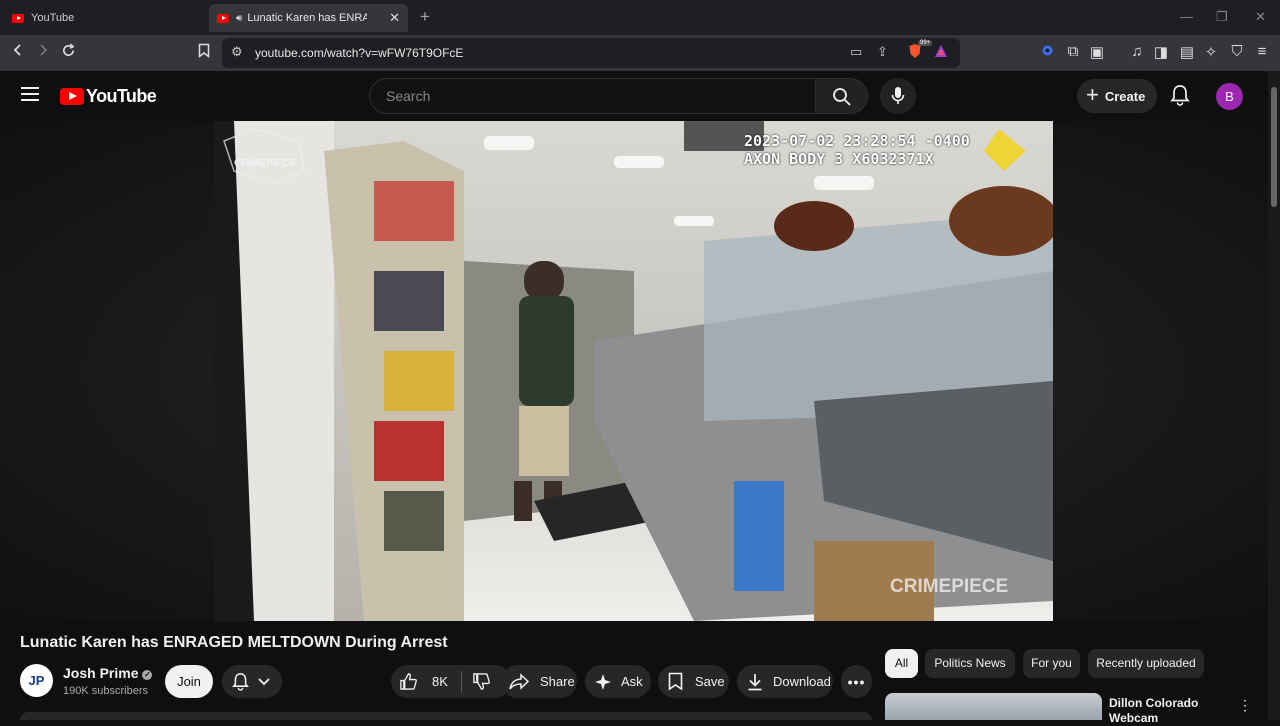 The height and width of the screenshot is (726, 1280). I want to click on reload-icon, so click(68, 52).